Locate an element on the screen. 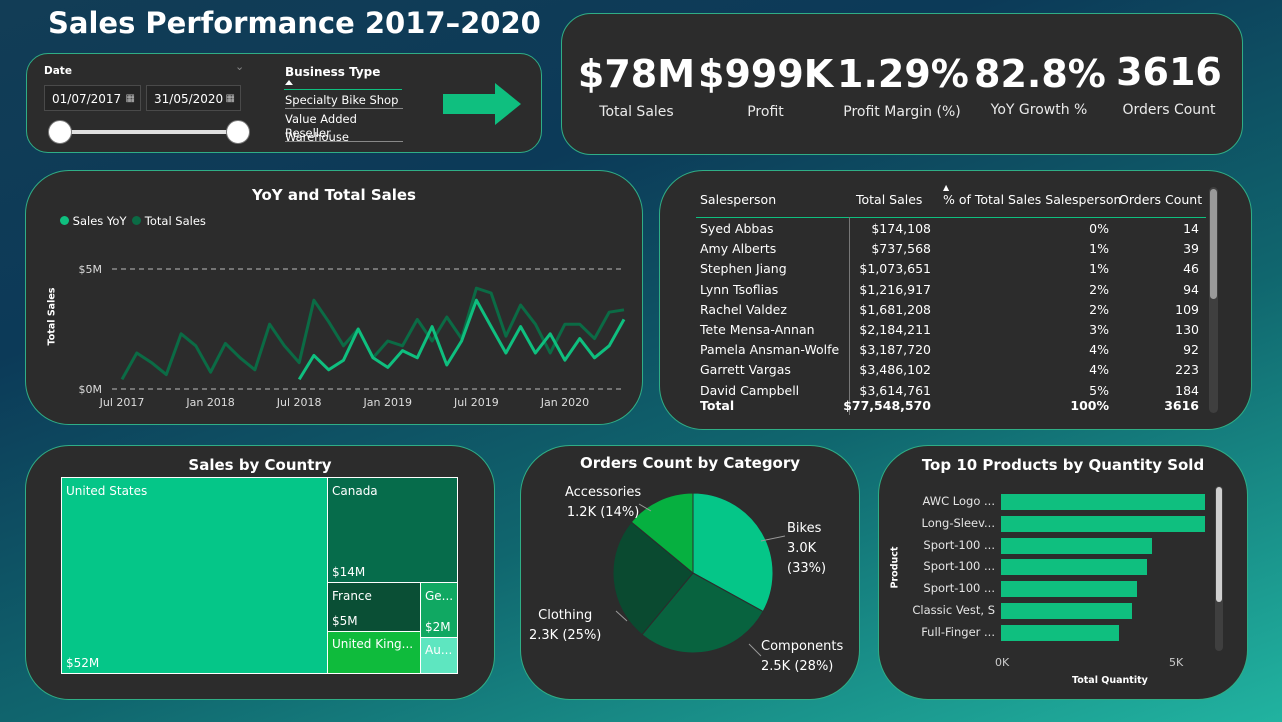 The image size is (1282, 722). bar-scrollbar is located at coordinates (1219, 568).